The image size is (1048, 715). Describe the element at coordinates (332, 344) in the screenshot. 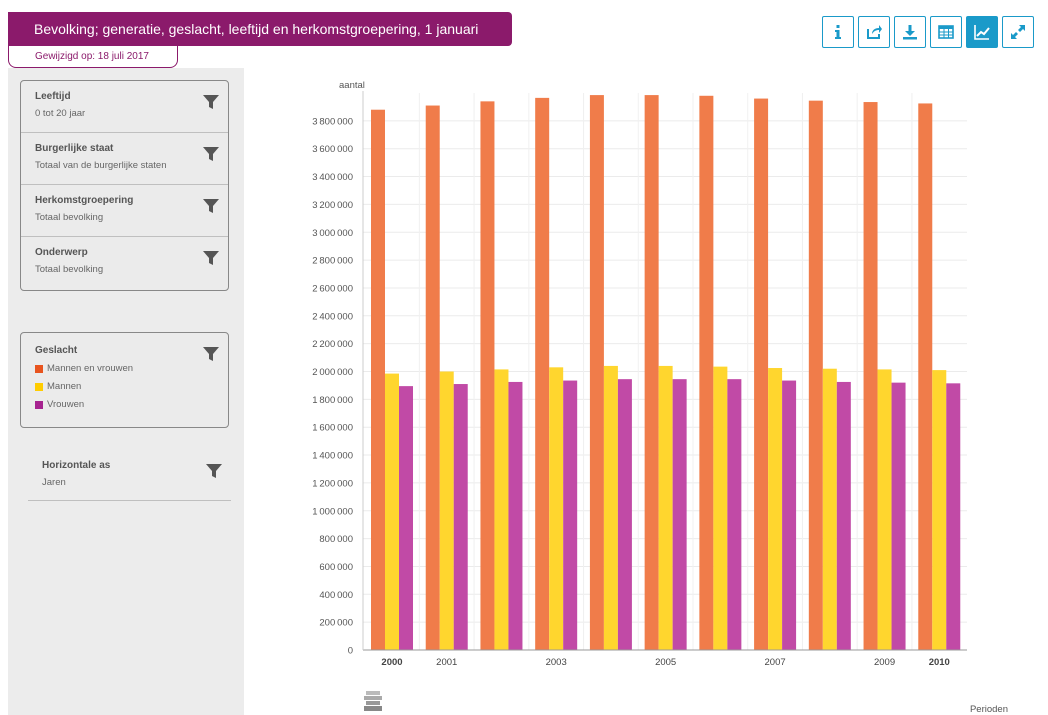

I see `y-tick-label: 2 200 000` at that location.